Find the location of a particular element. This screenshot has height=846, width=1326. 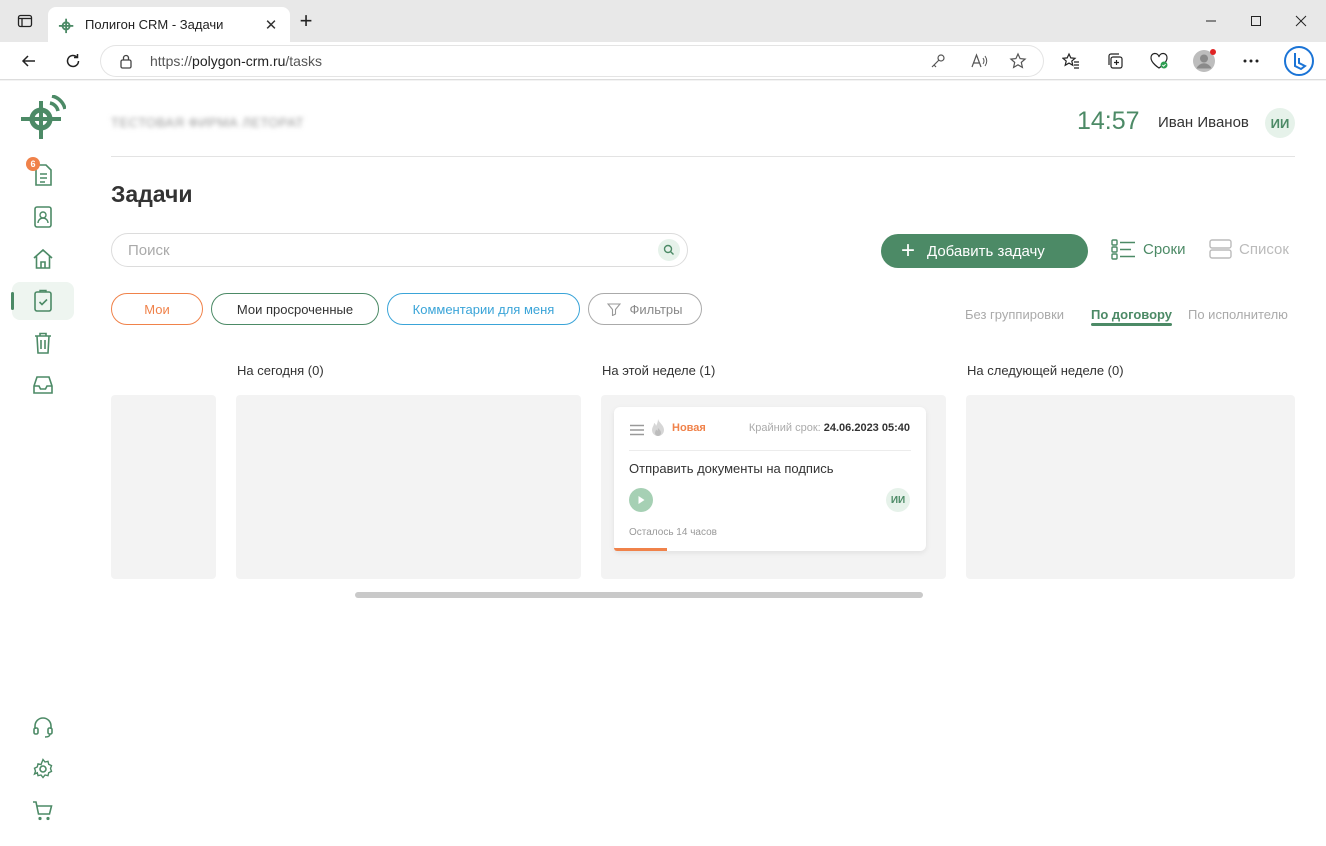

start-task-button is located at coordinates (641, 500).